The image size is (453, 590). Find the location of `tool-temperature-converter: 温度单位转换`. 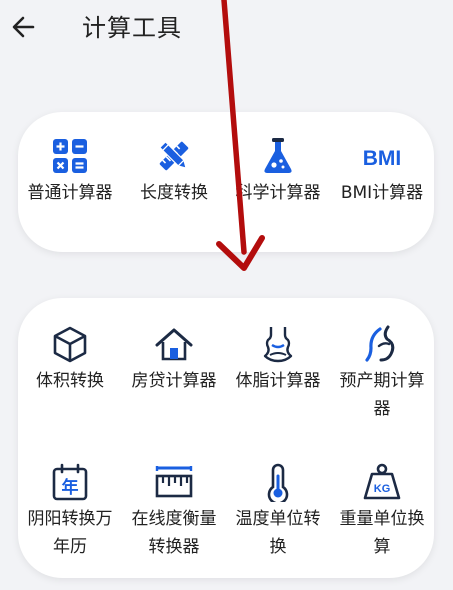

tool-temperature-converter: 温度单位转换 is located at coordinates (278, 511).